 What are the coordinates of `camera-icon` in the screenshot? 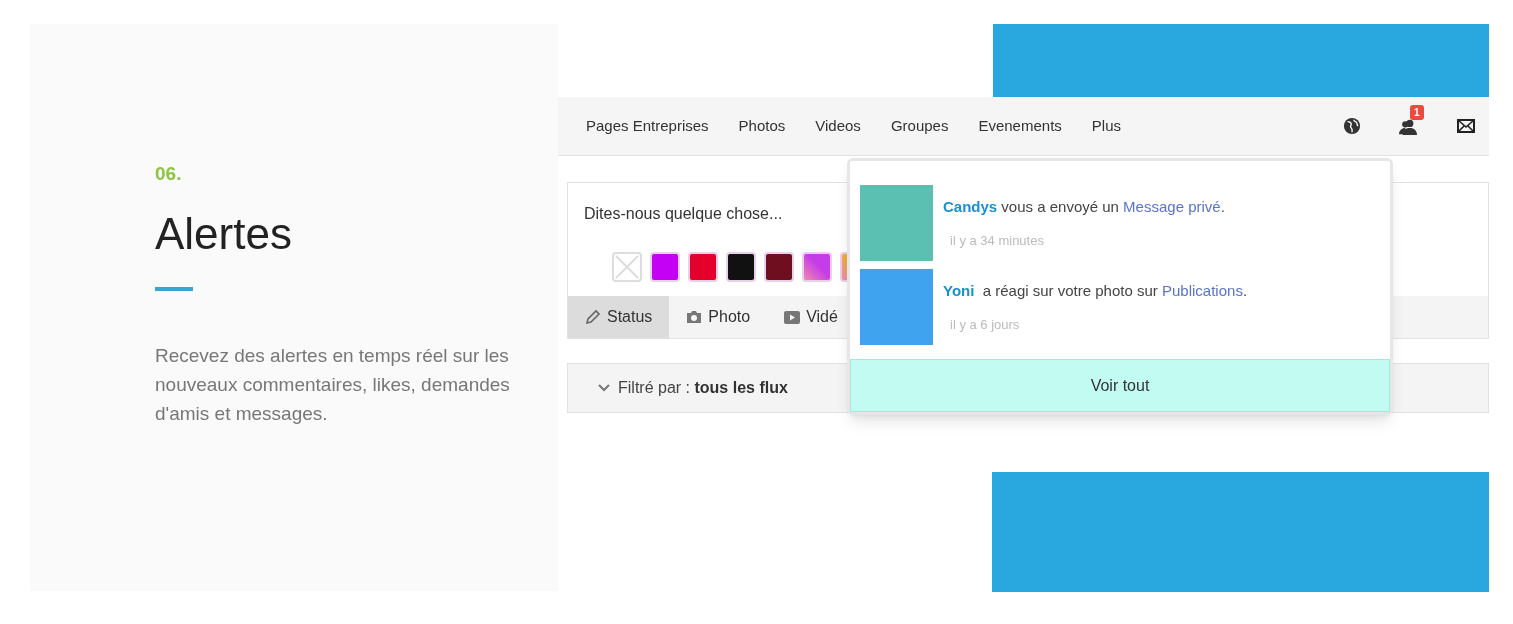 It's located at (694, 317).